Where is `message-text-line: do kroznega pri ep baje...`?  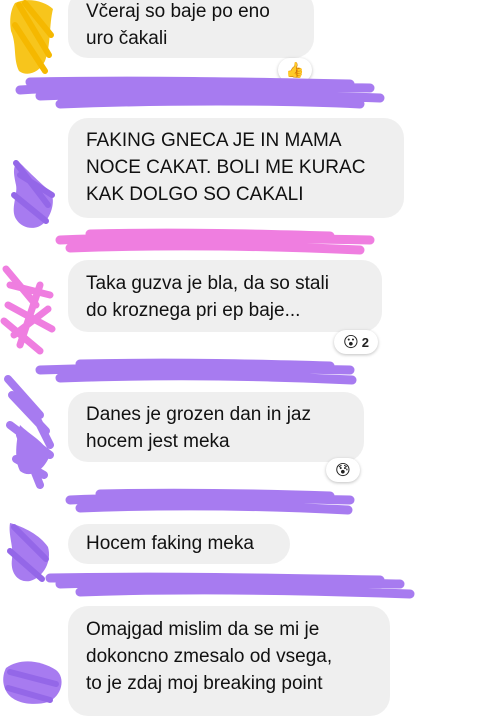
message-text-line: do kroznega pri ep baje... is located at coordinates (193, 310).